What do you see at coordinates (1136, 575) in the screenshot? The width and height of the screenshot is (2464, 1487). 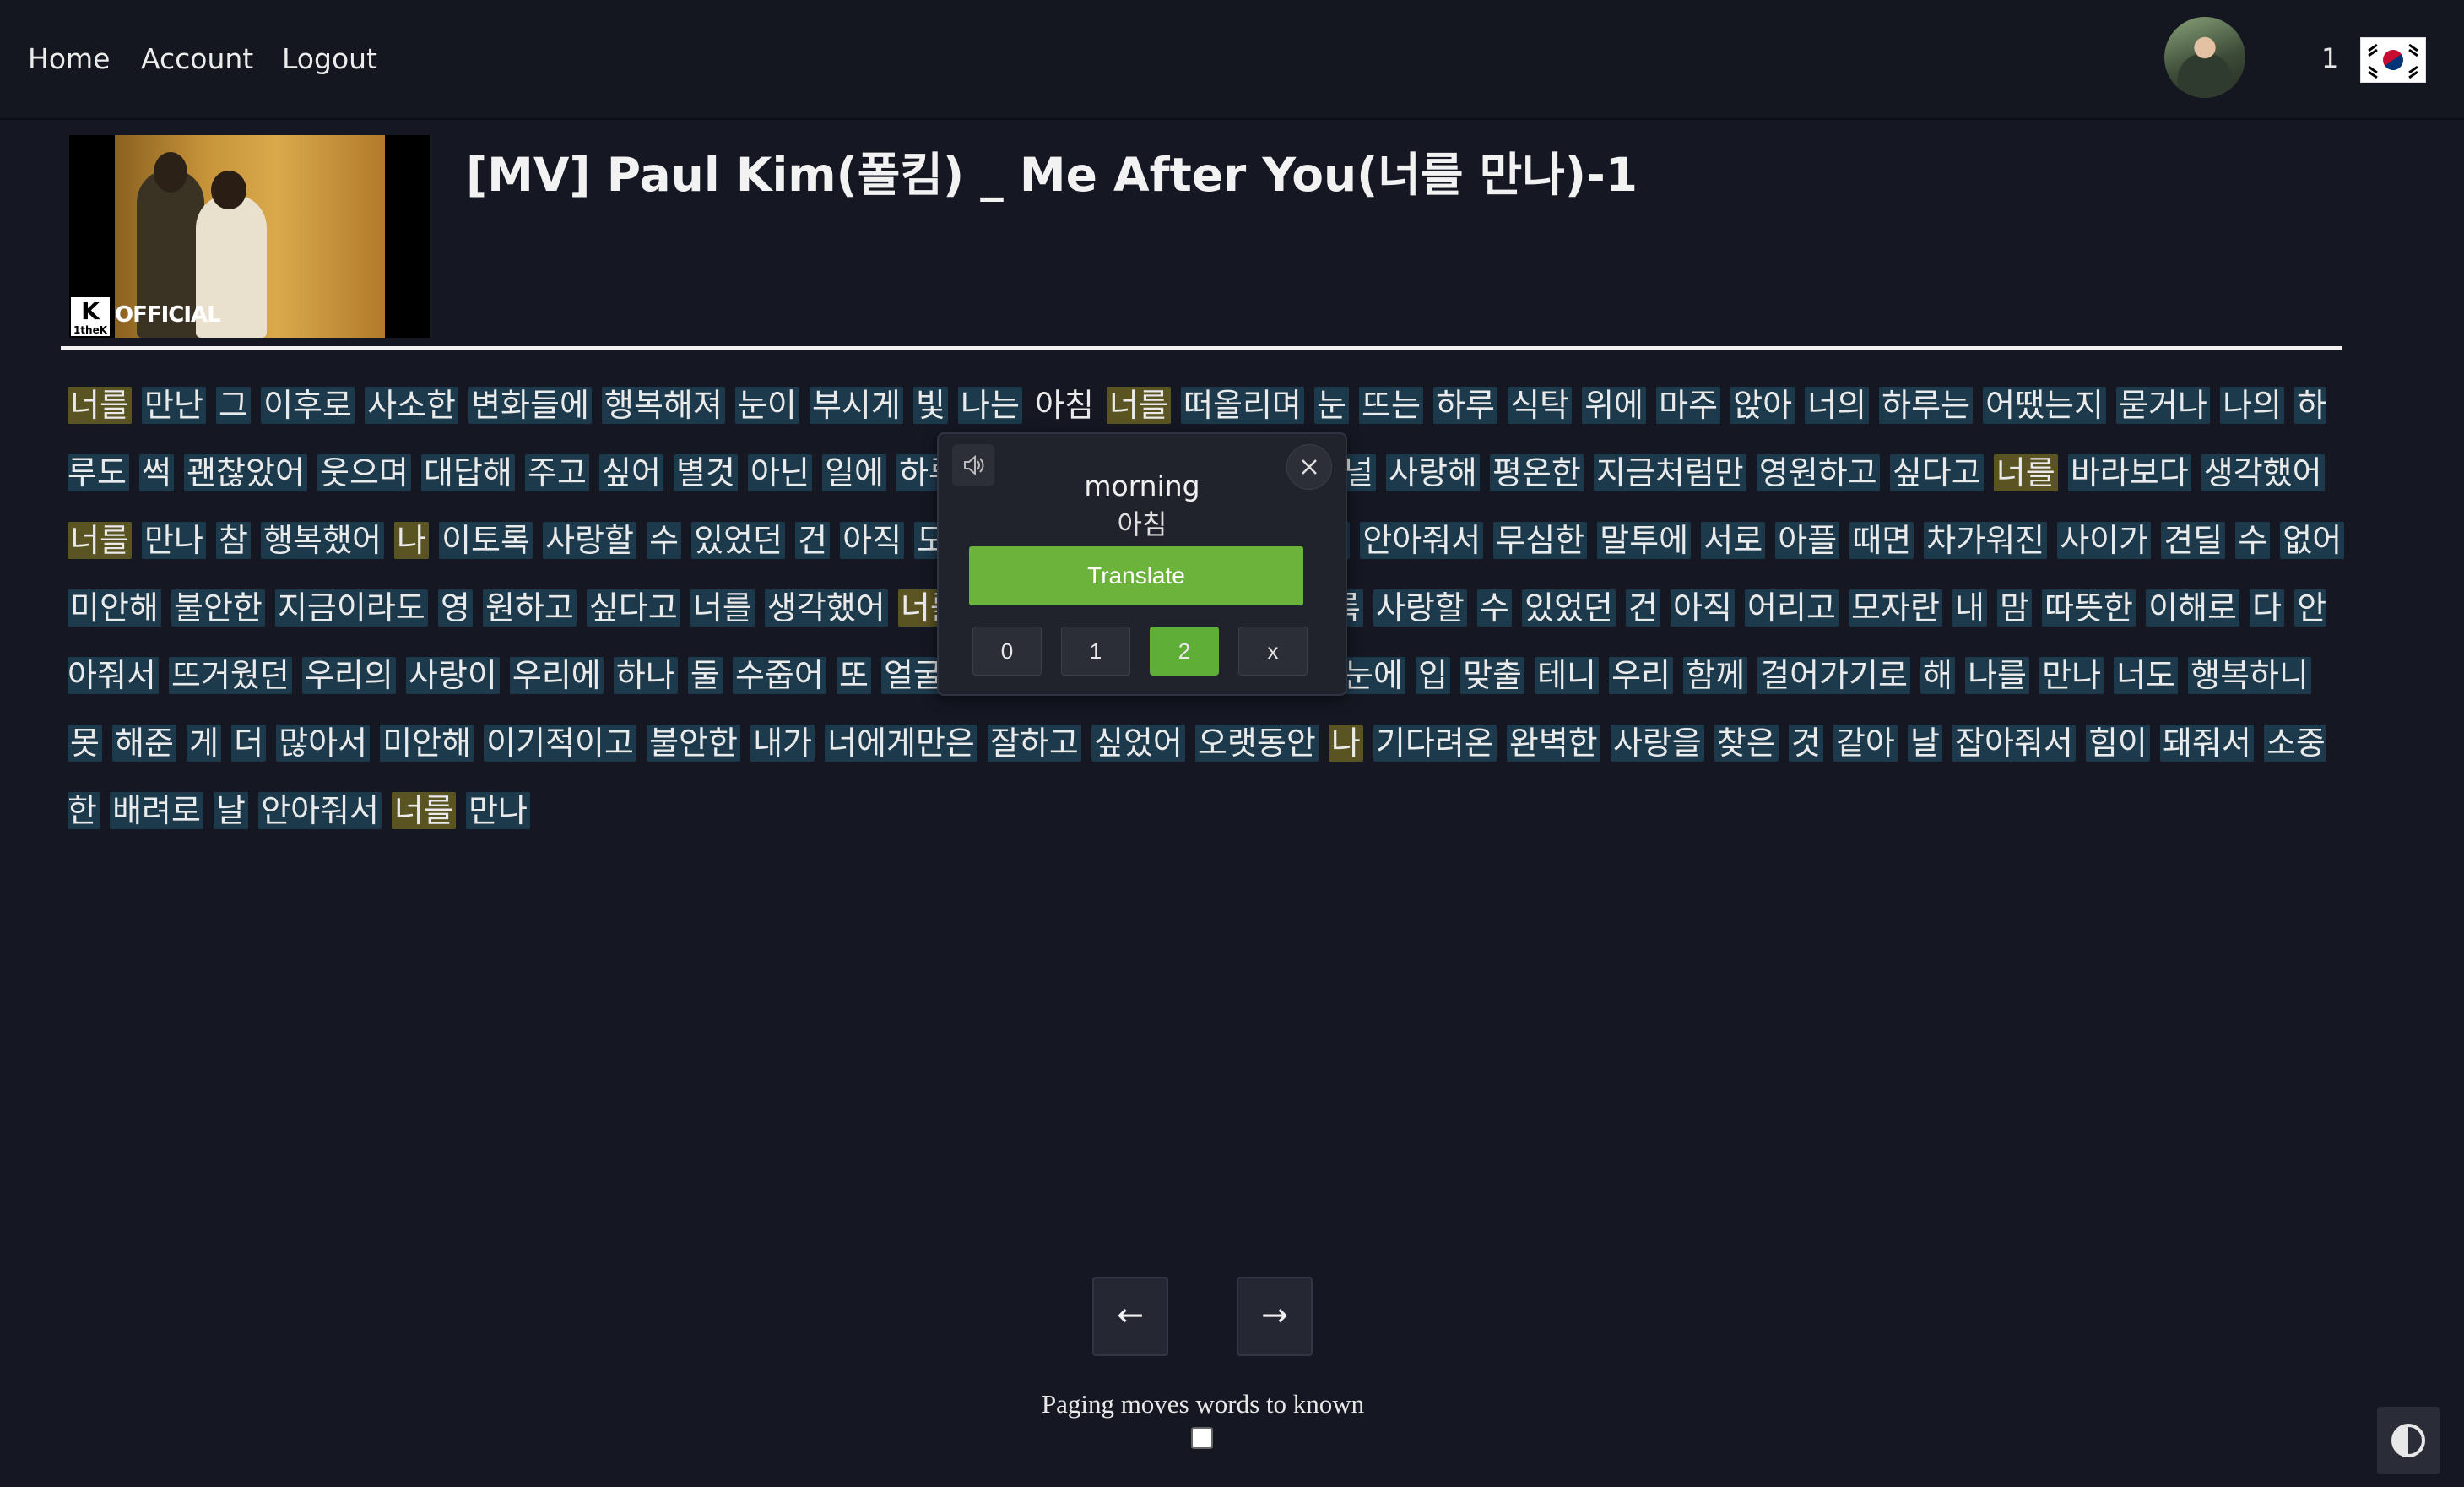 I see `translate-button: Translate` at bounding box center [1136, 575].